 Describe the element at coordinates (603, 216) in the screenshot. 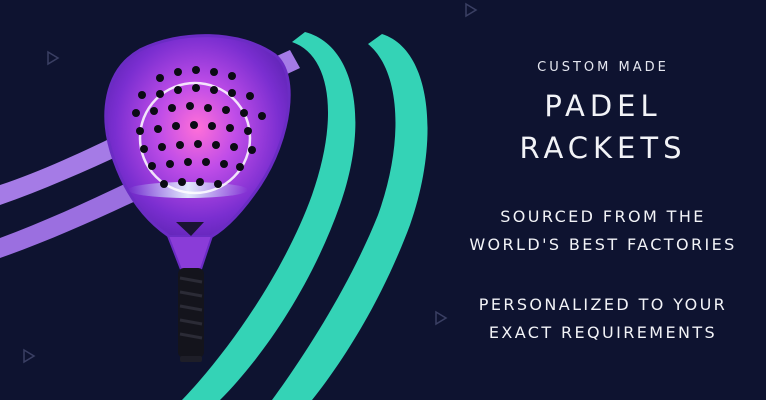

I see `tagline-1-line-1: SOURCED FROM THE` at that location.